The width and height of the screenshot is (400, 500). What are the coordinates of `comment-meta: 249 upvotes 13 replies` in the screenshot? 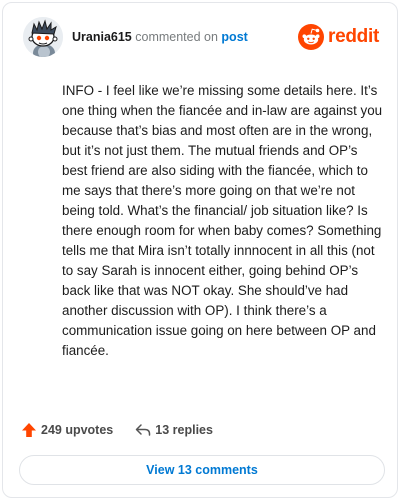 It's located at (117, 430).